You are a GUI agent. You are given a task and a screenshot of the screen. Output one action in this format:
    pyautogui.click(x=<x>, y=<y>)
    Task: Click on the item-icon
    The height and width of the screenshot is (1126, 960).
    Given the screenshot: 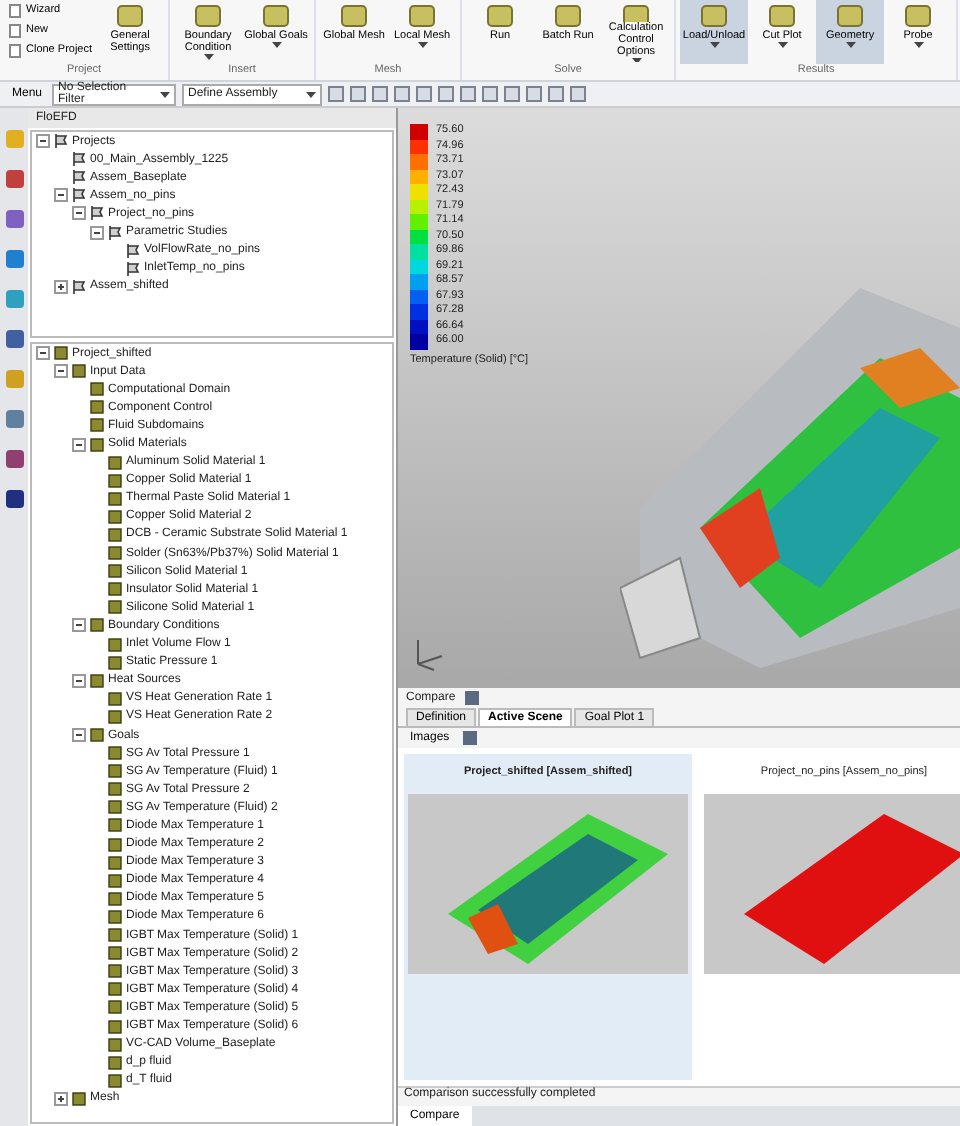 What is the action you would take?
    pyautogui.click(x=79, y=1098)
    